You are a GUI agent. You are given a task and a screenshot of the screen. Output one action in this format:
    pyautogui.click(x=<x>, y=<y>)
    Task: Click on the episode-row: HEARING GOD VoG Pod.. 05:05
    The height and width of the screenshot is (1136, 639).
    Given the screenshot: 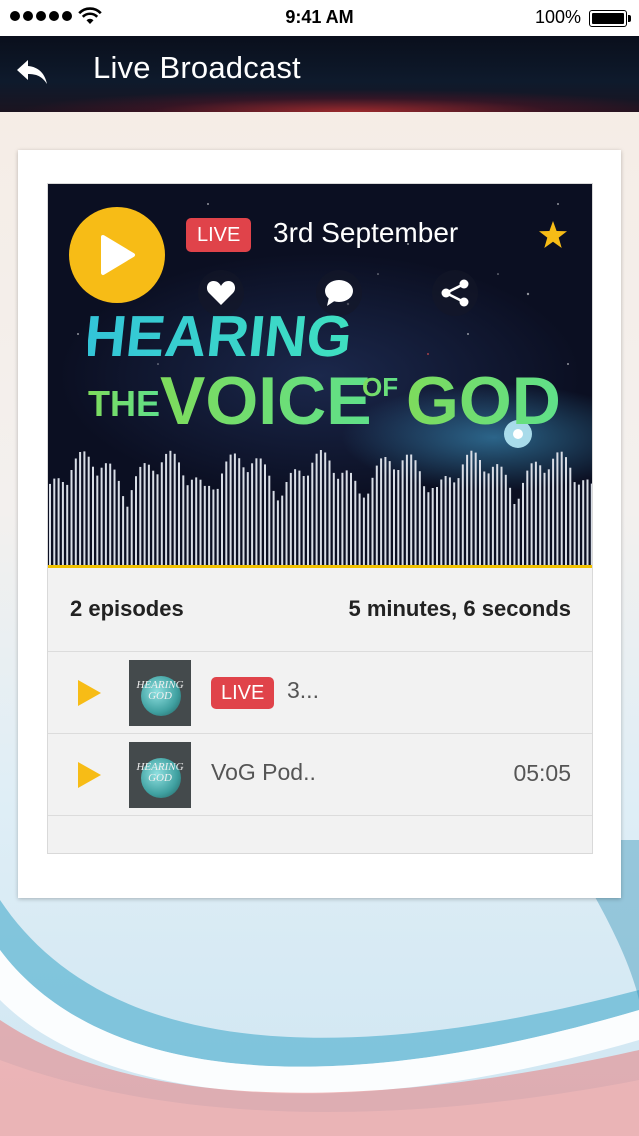 What is the action you would take?
    pyautogui.click(x=320, y=775)
    